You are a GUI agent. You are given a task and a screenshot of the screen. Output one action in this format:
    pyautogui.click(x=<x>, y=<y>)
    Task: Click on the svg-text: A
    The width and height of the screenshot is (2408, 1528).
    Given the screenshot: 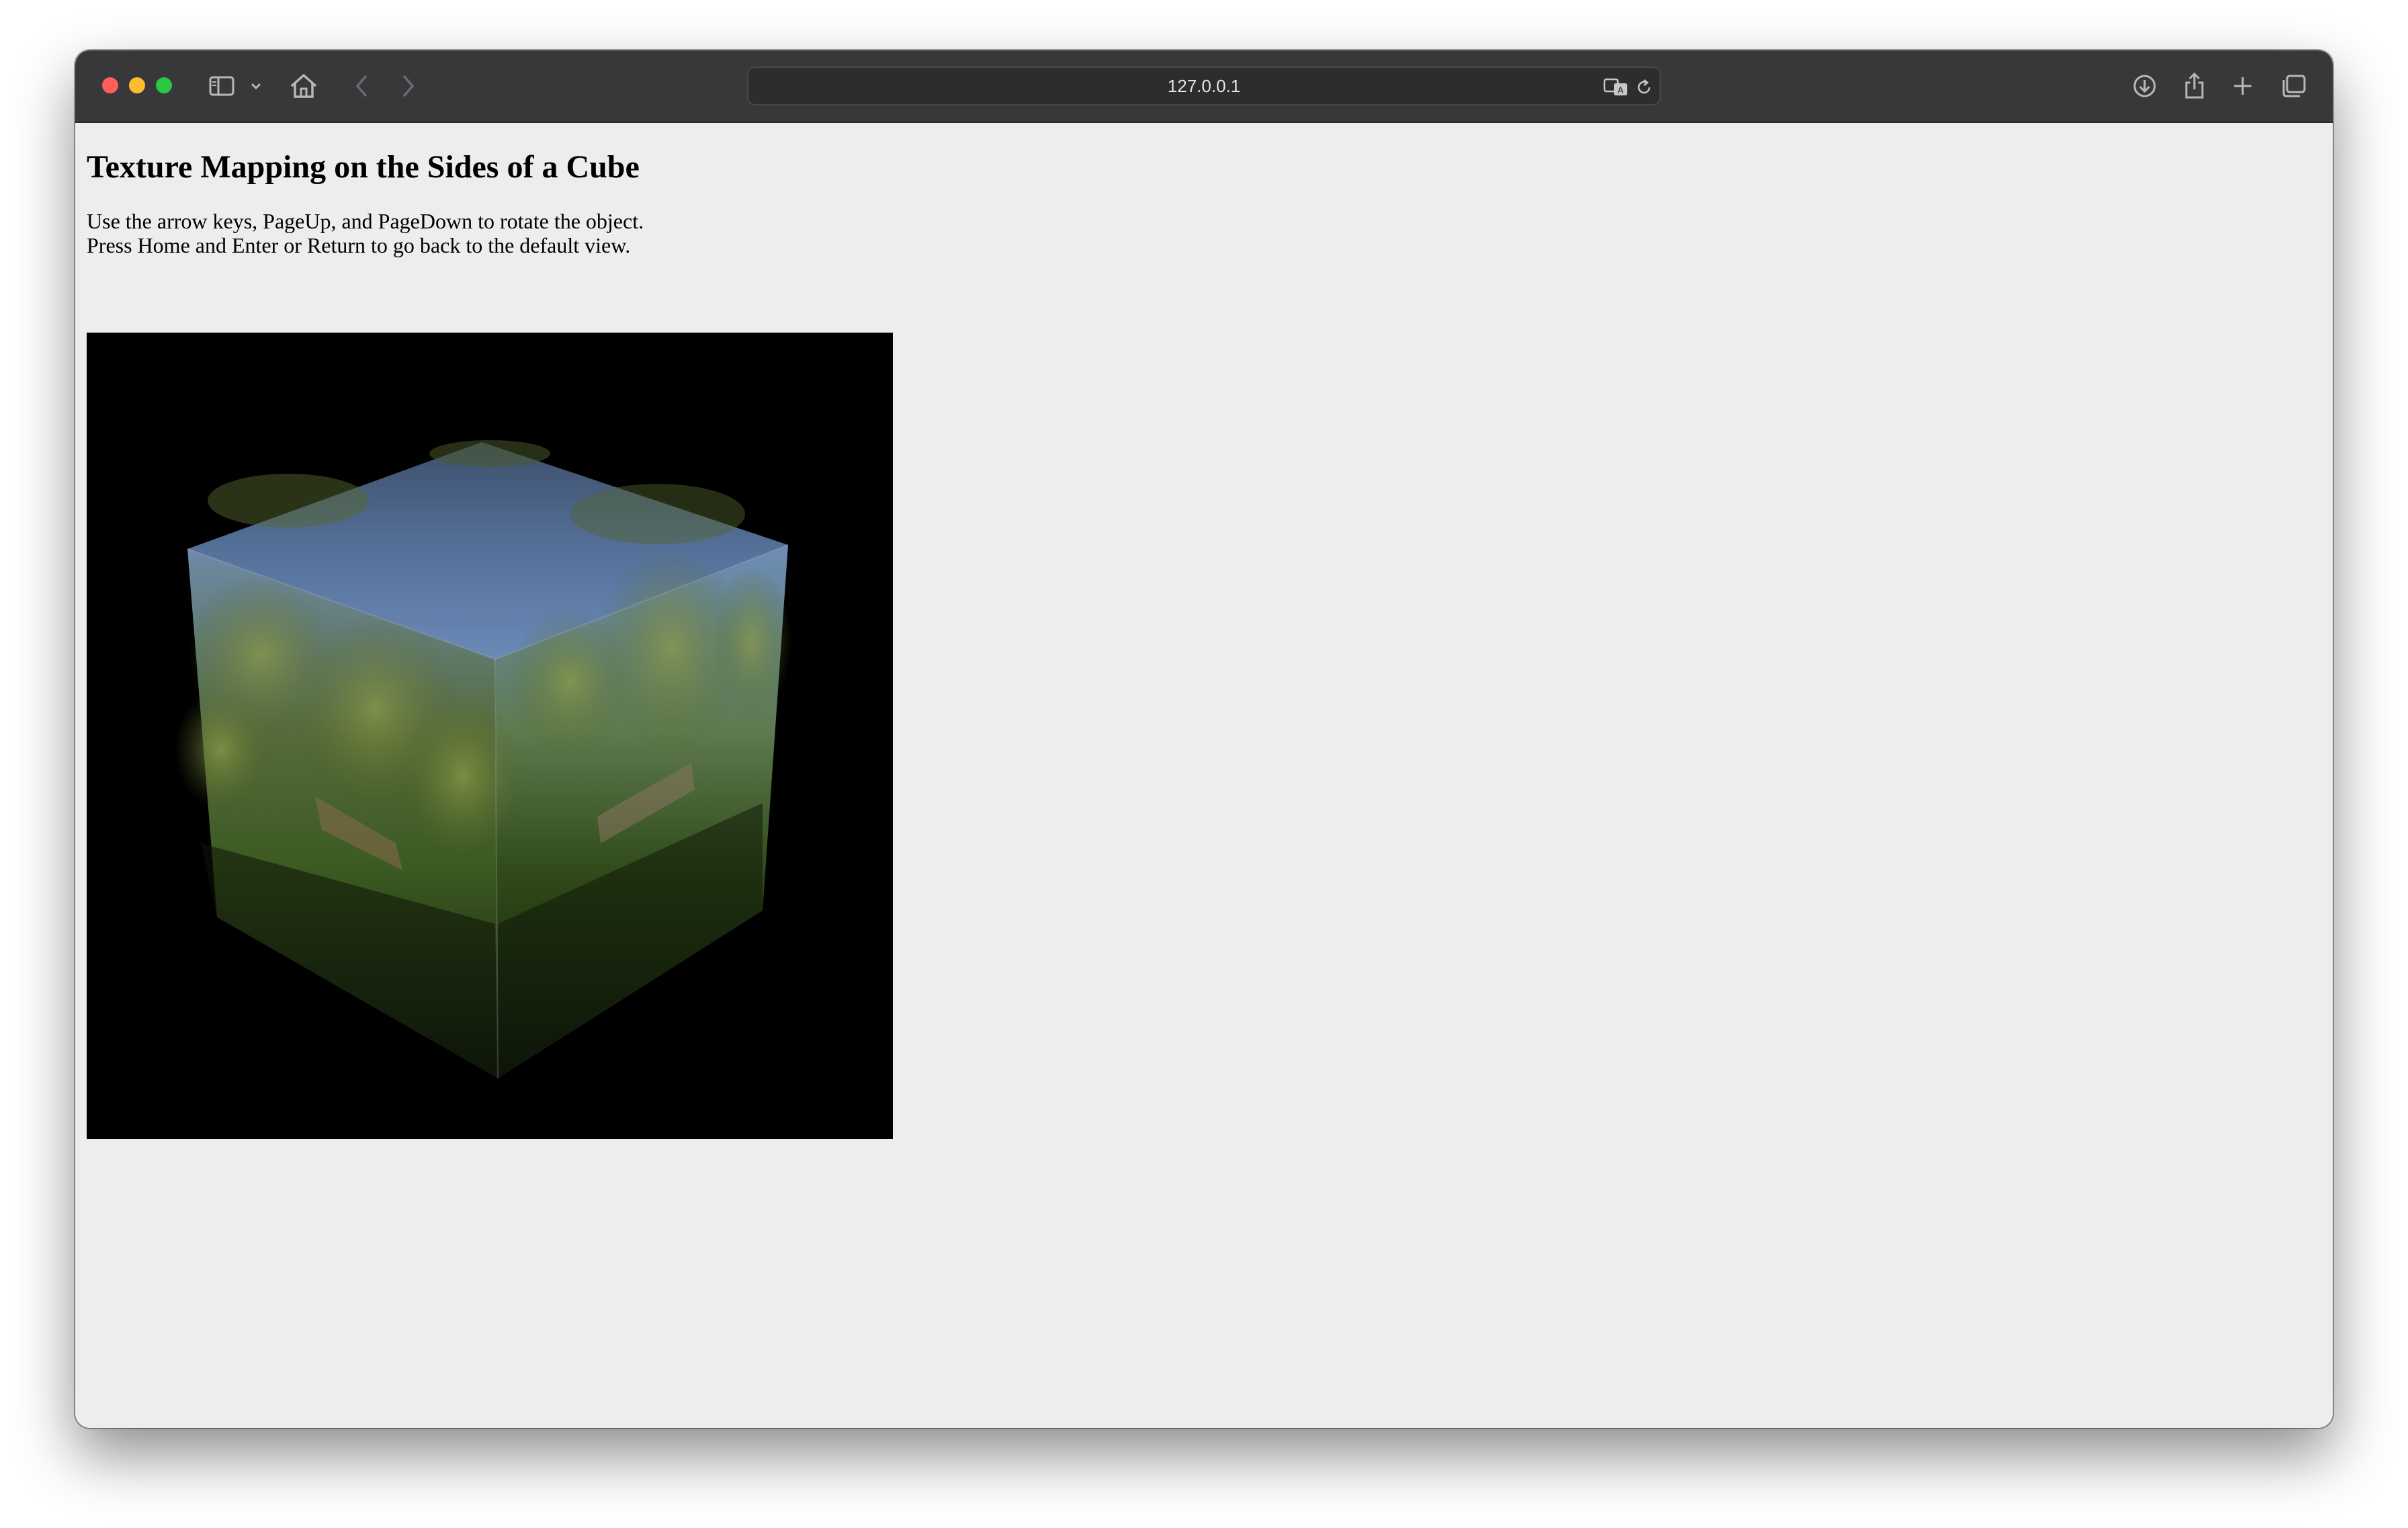 What is the action you would take?
    pyautogui.click(x=1621, y=91)
    